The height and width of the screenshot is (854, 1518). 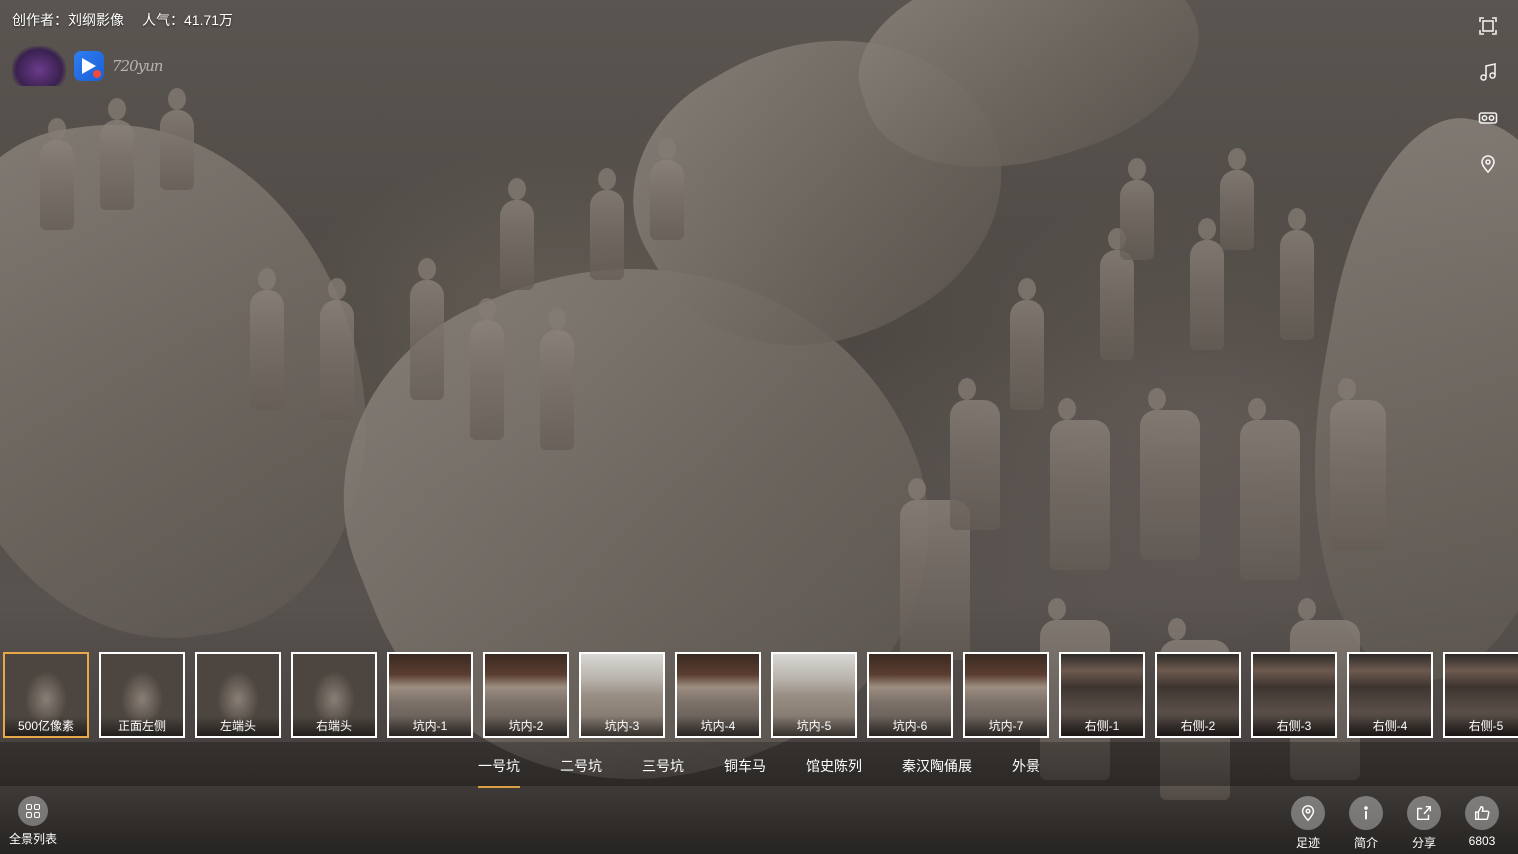 I want to click on intro-label: 简介, so click(x=1365, y=843).